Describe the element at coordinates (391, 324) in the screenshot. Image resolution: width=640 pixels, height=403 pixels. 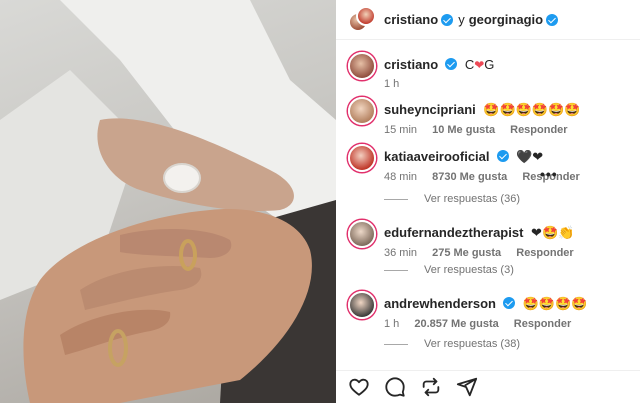
I see `comment-time: 1 h` at that location.